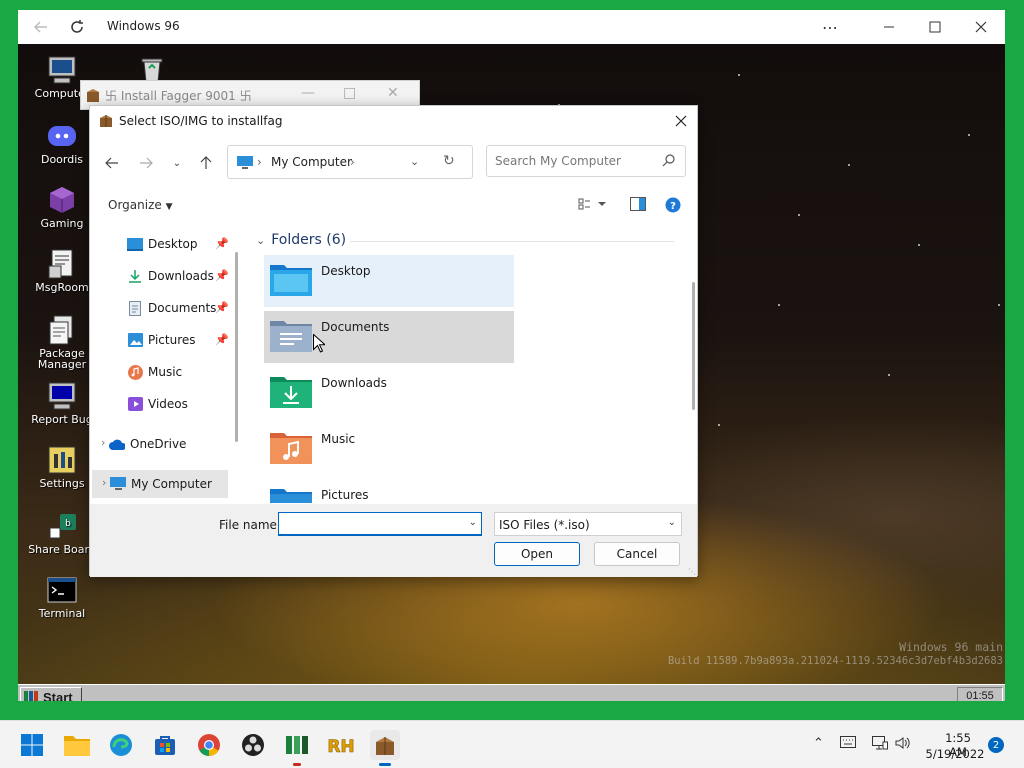 The height and width of the screenshot is (768, 1024). Describe the element at coordinates (301, 240) in the screenshot. I see `folders-group-header: ⌄ Folders (6)` at that location.